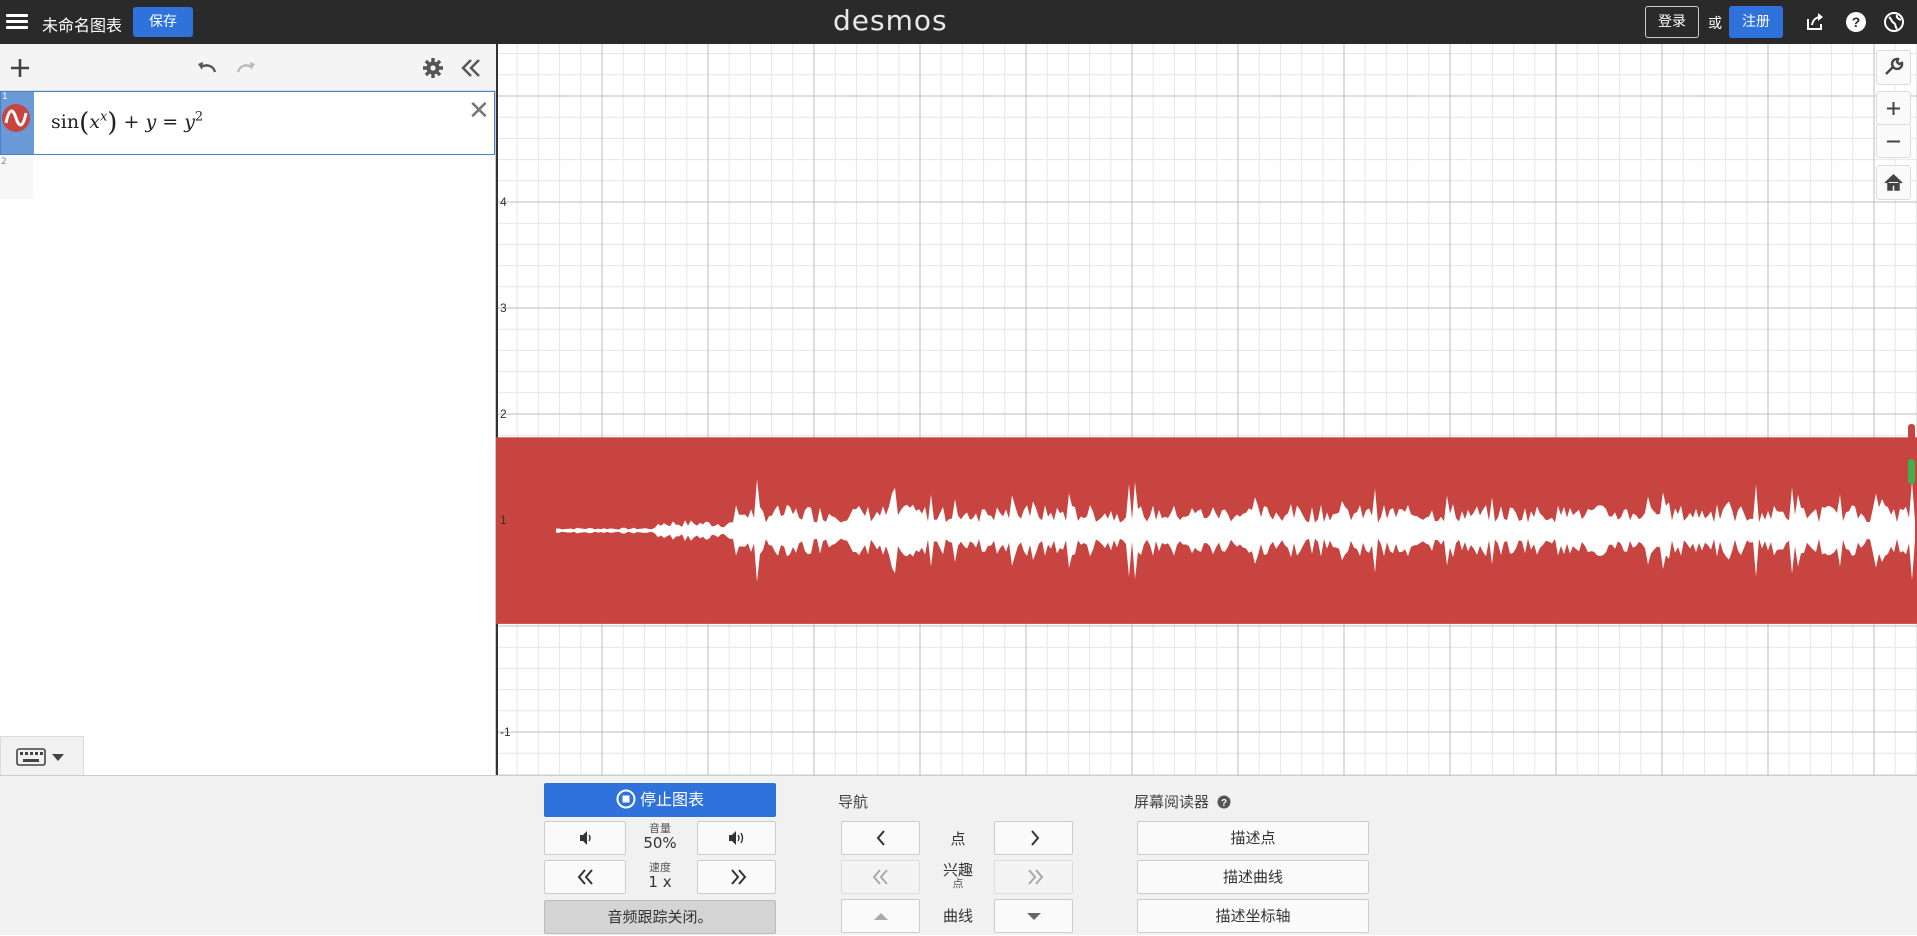 The height and width of the screenshot is (936, 1917). I want to click on add-icon, so click(20, 68).